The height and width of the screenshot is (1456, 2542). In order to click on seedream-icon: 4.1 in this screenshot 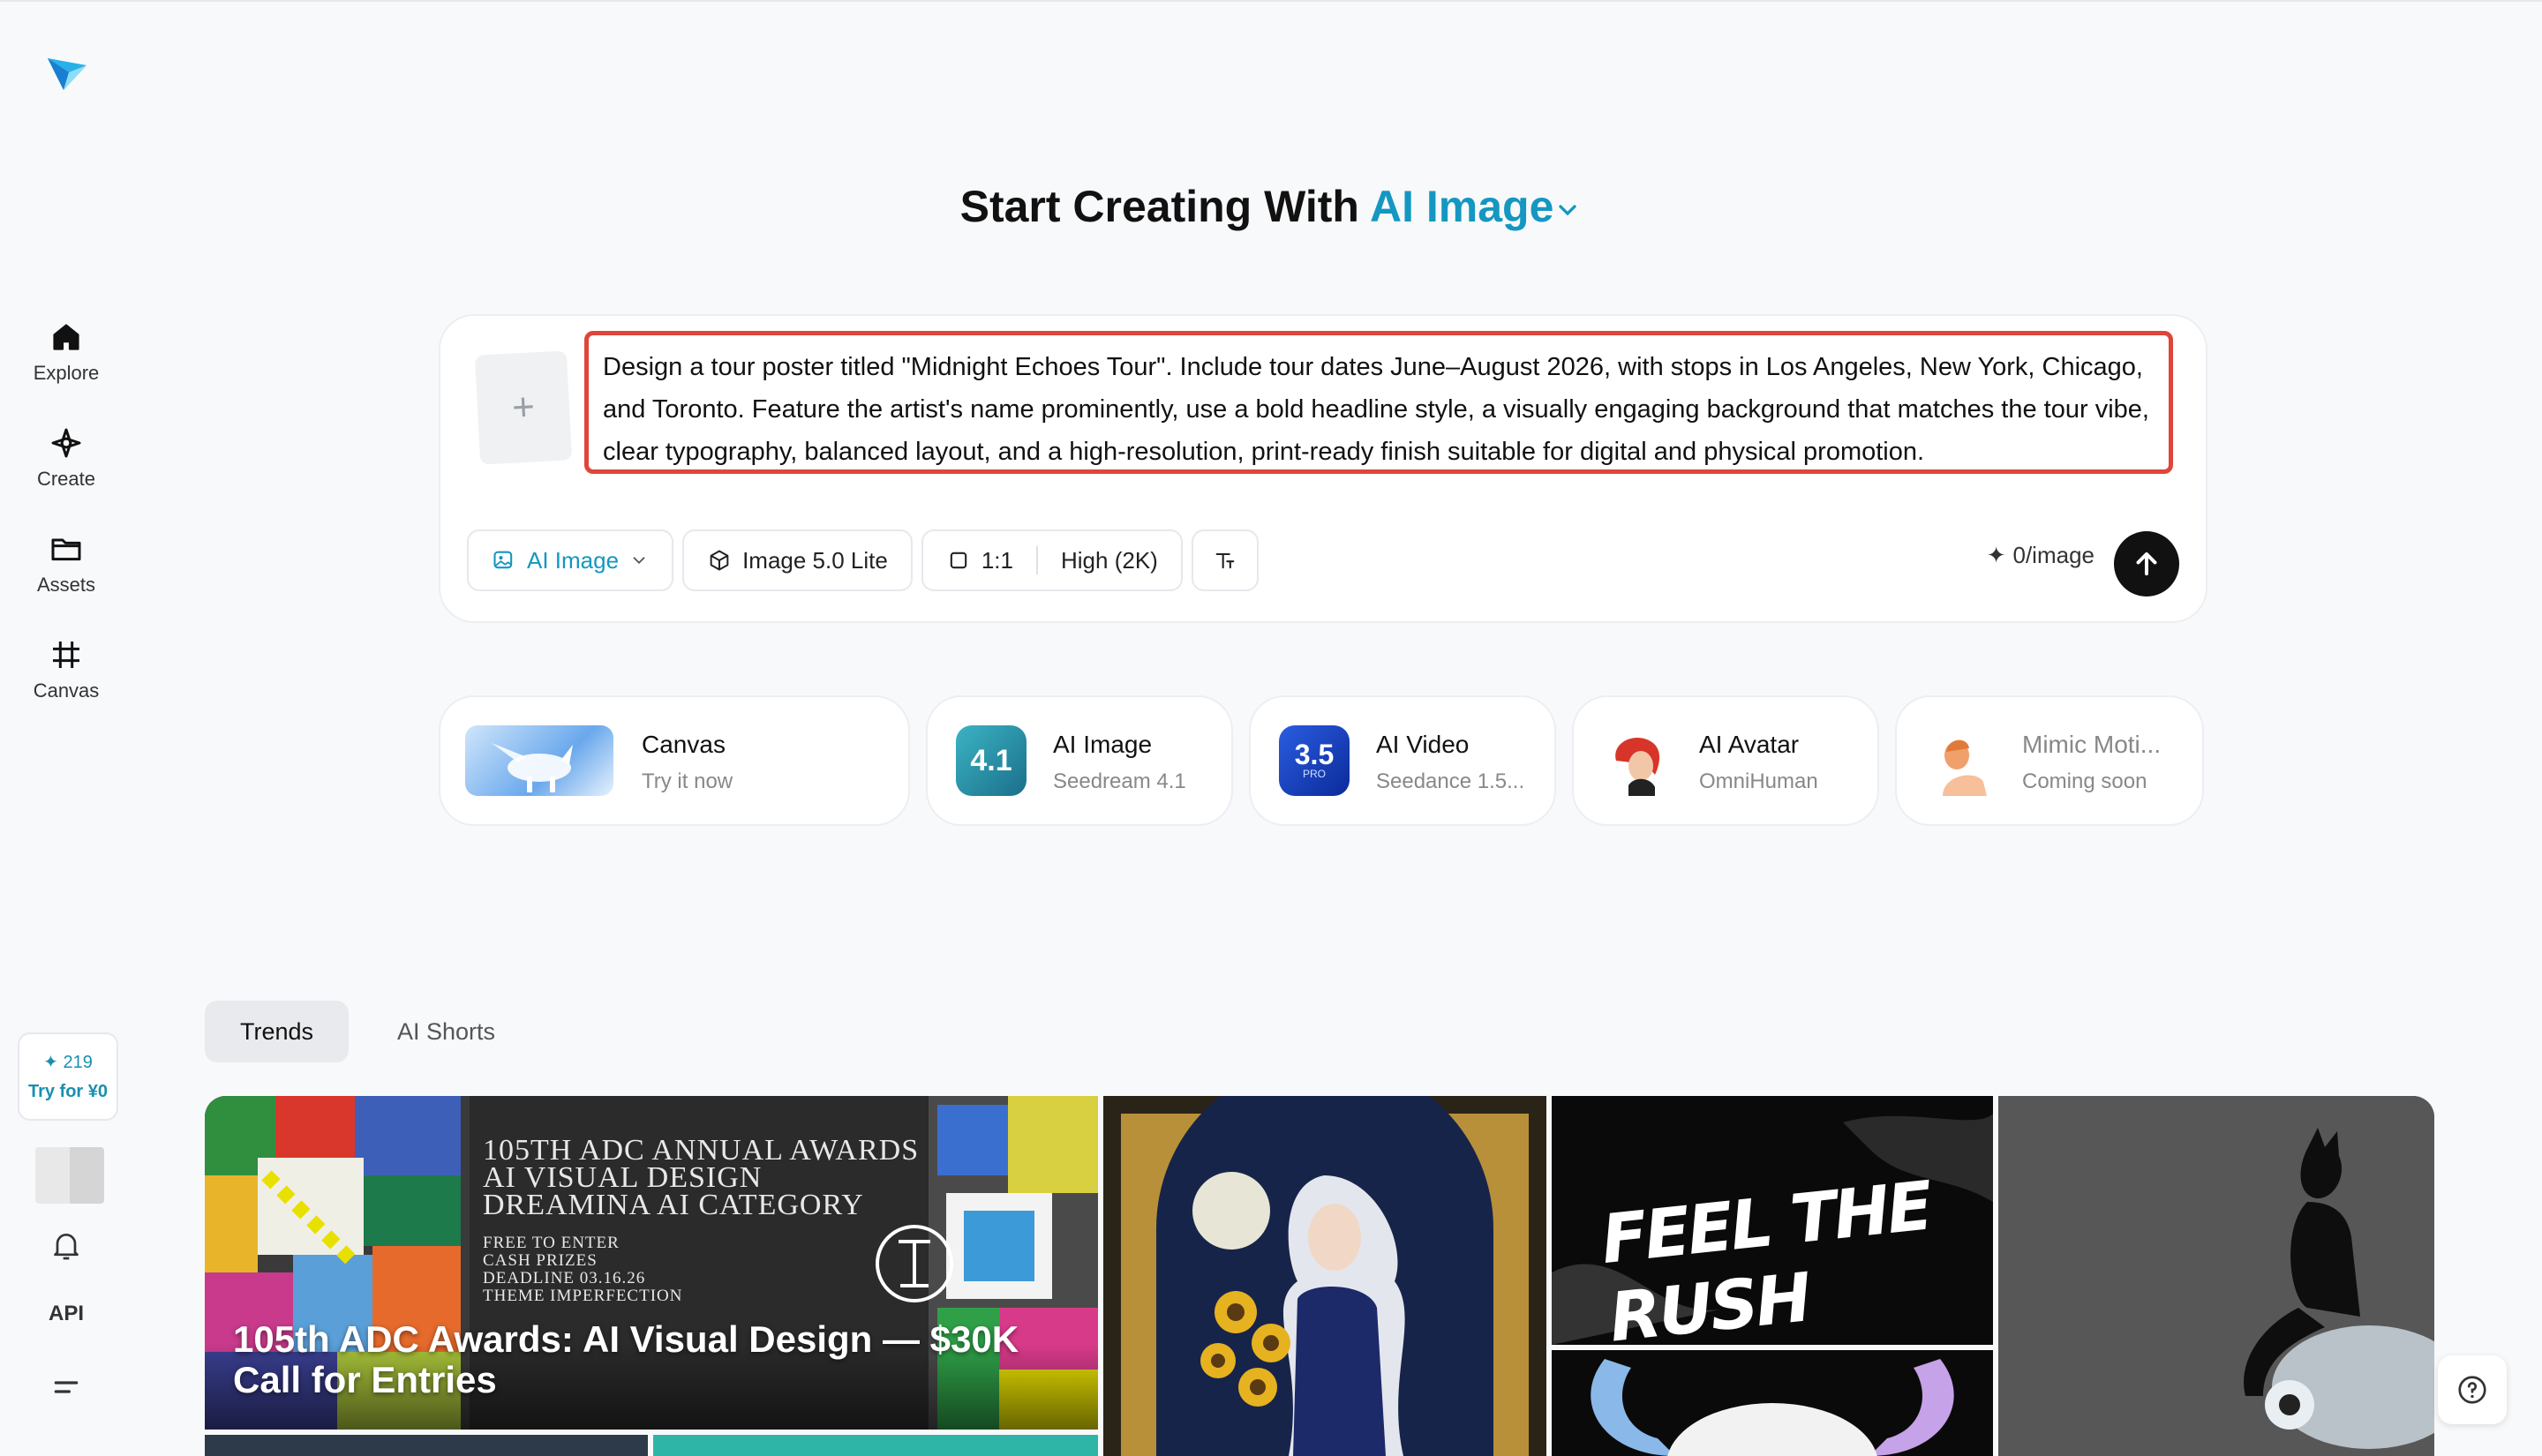, I will do `click(992, 760)`.